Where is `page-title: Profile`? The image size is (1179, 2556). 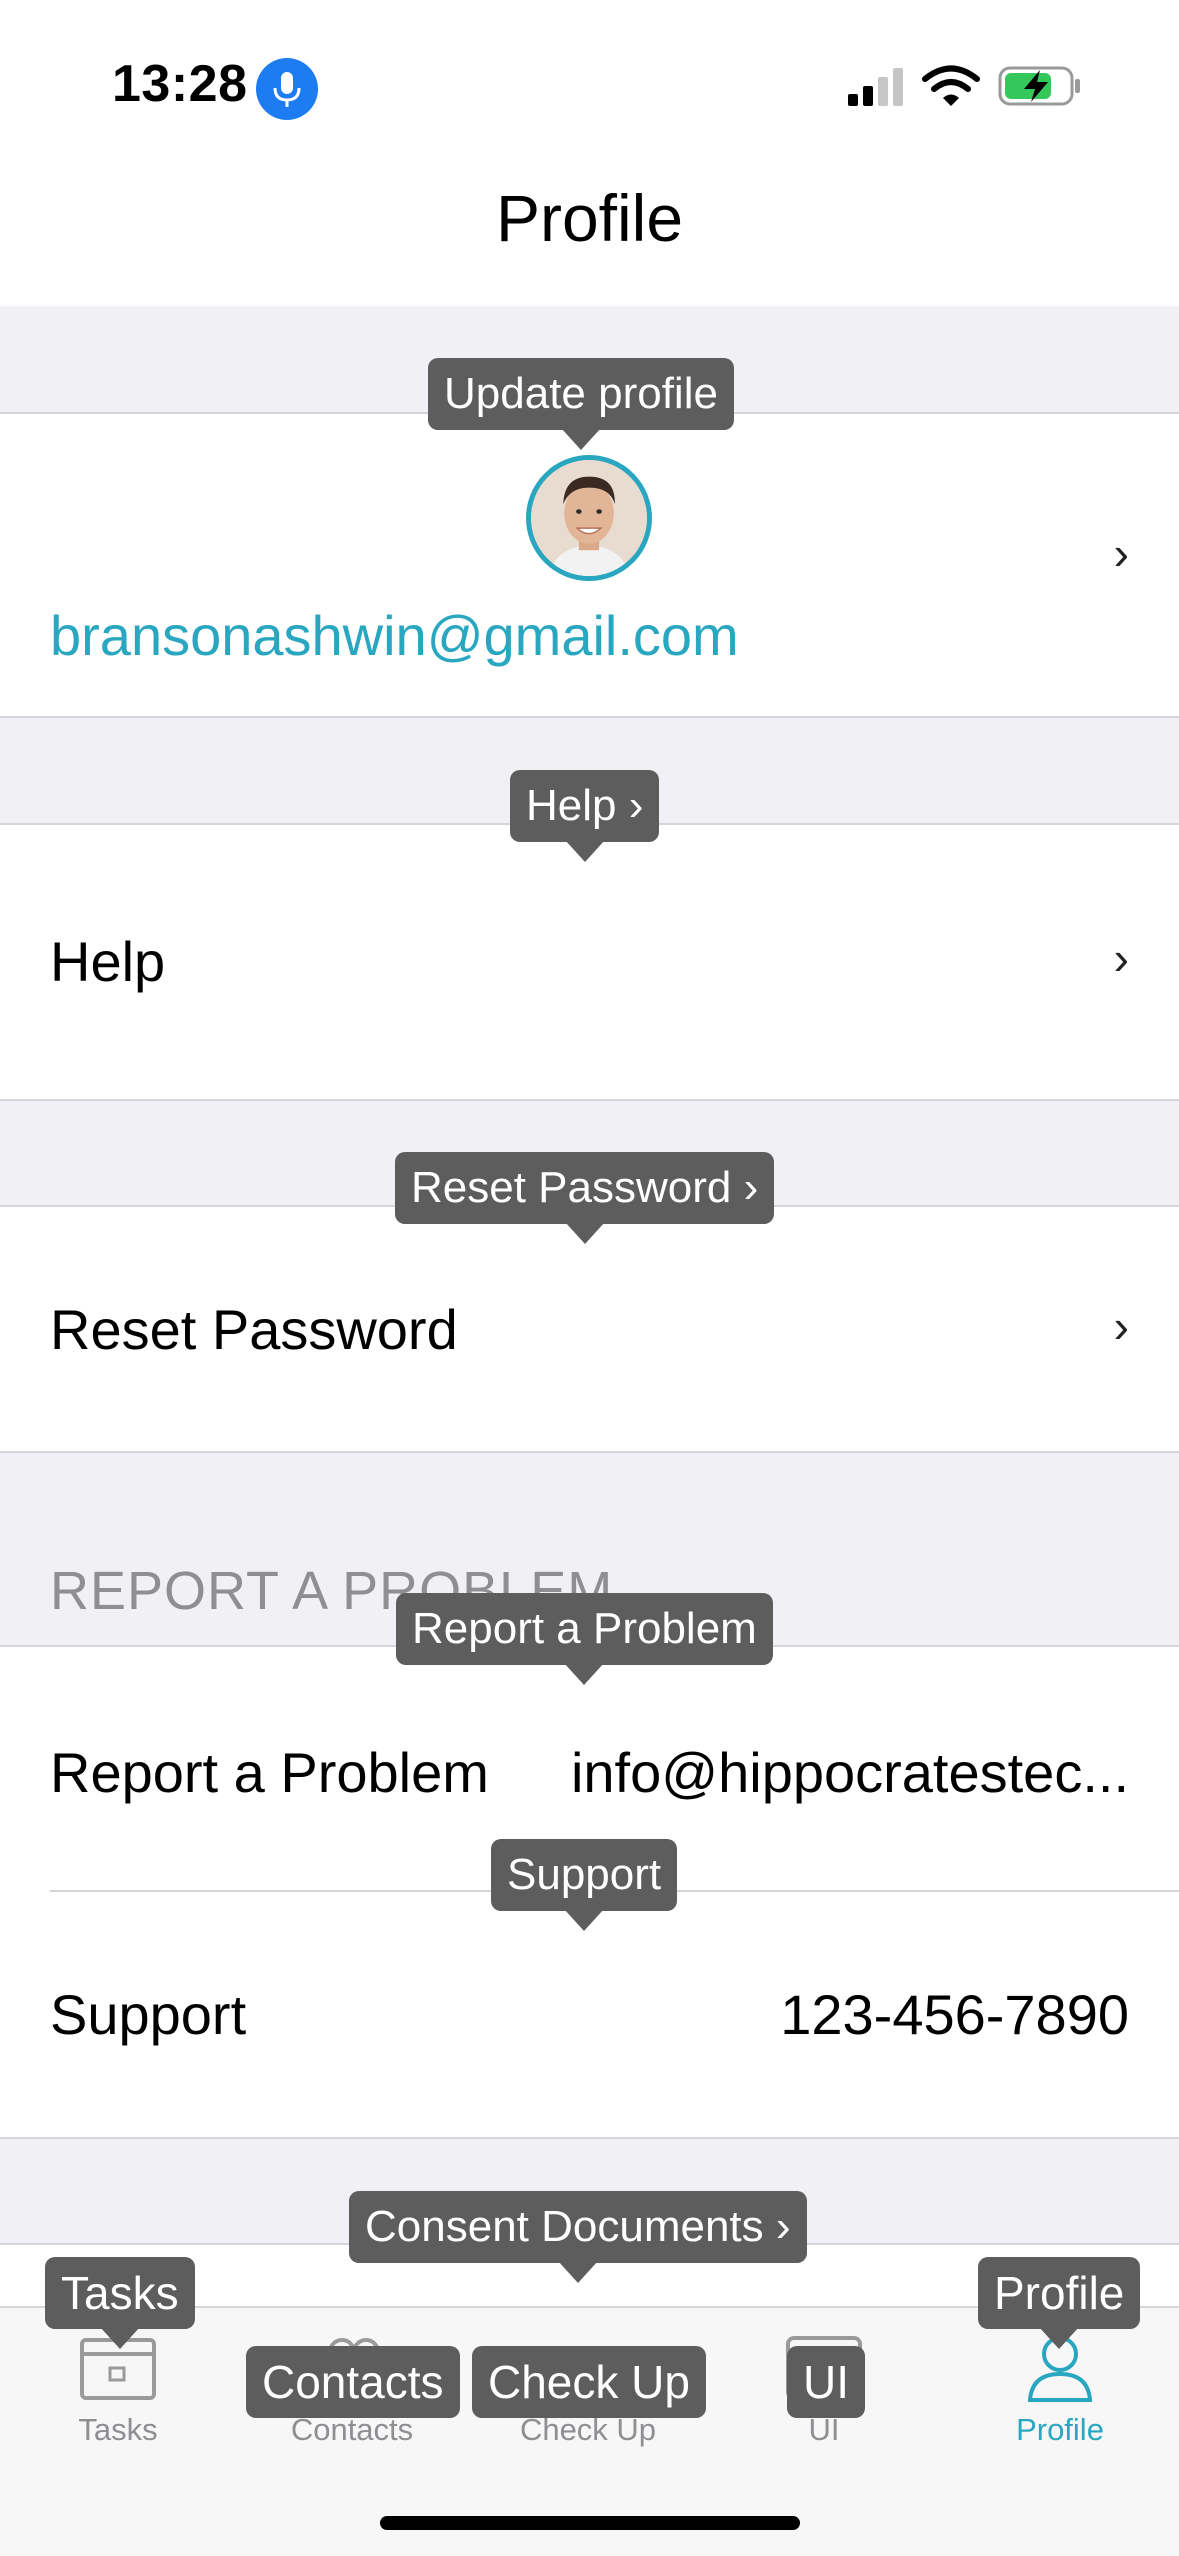
page-title: Profile is located at coordinates (589, 218).